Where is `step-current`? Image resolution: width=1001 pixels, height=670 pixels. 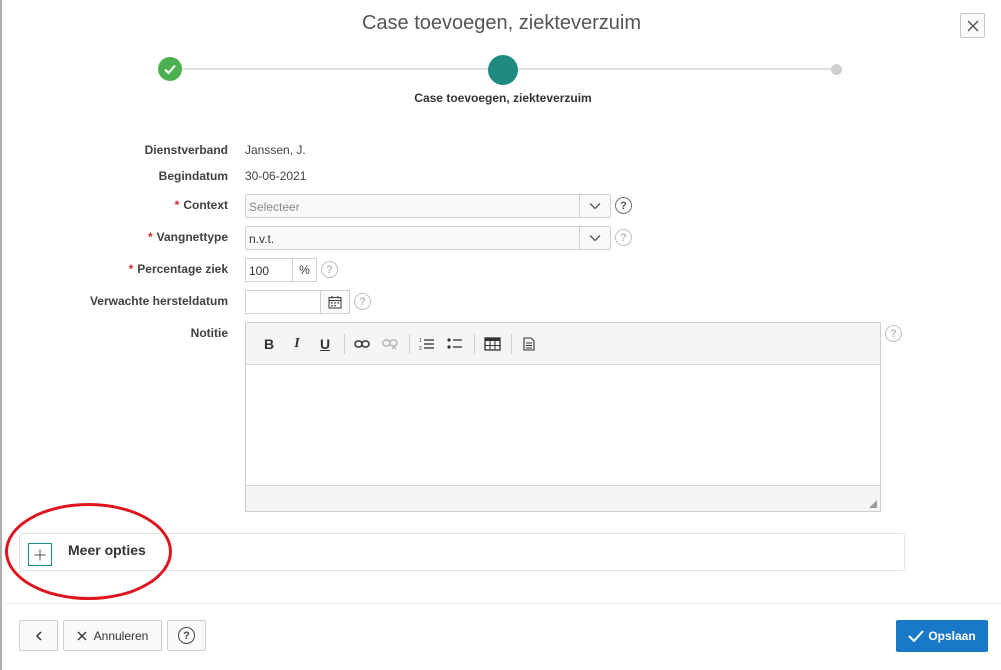 step-current is located at coordinates (503, 70).